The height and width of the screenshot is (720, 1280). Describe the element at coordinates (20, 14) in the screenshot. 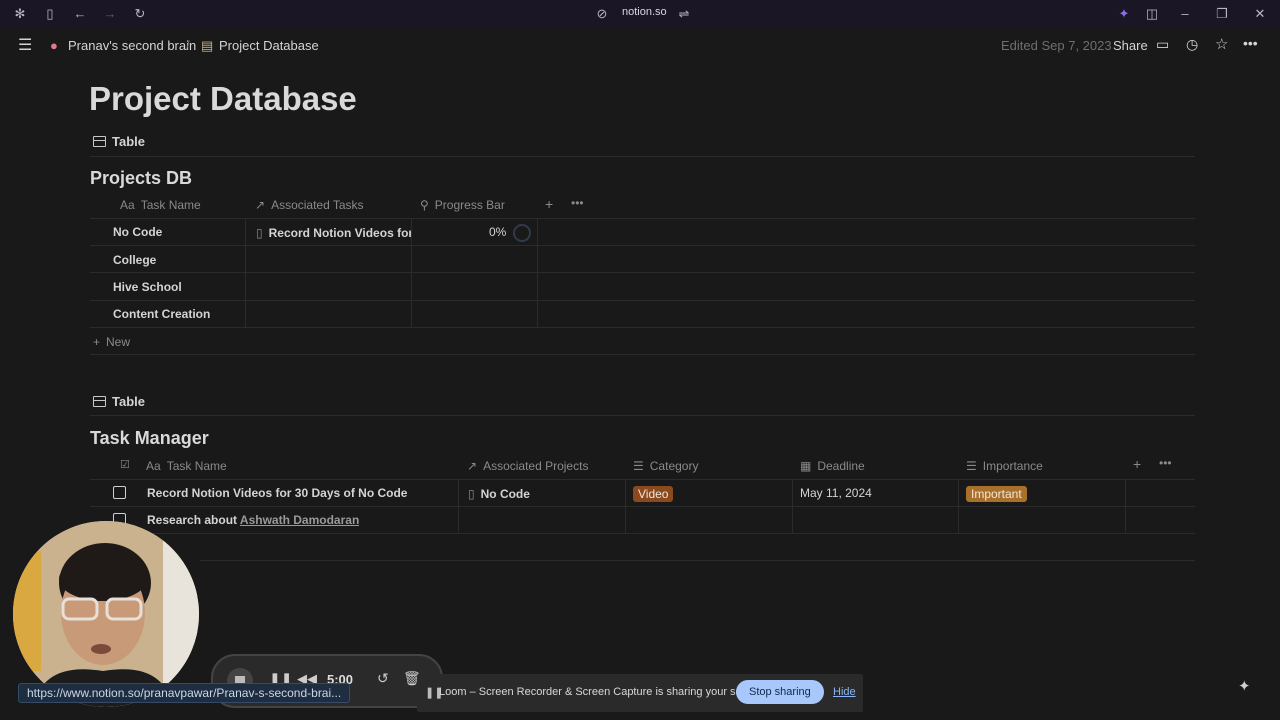

I see `browser-logo-icon: ✻` at that location.